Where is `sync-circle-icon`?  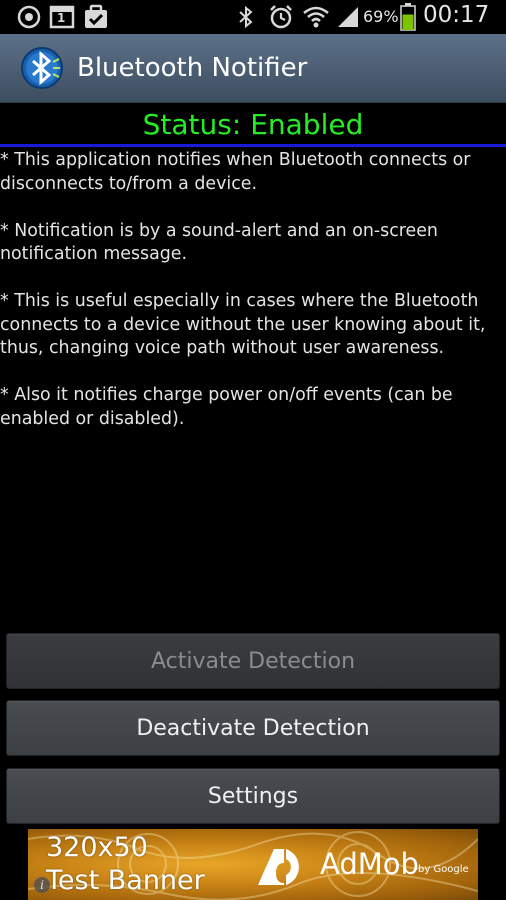
sync-circle-icon is located at coordinates (29, 17).